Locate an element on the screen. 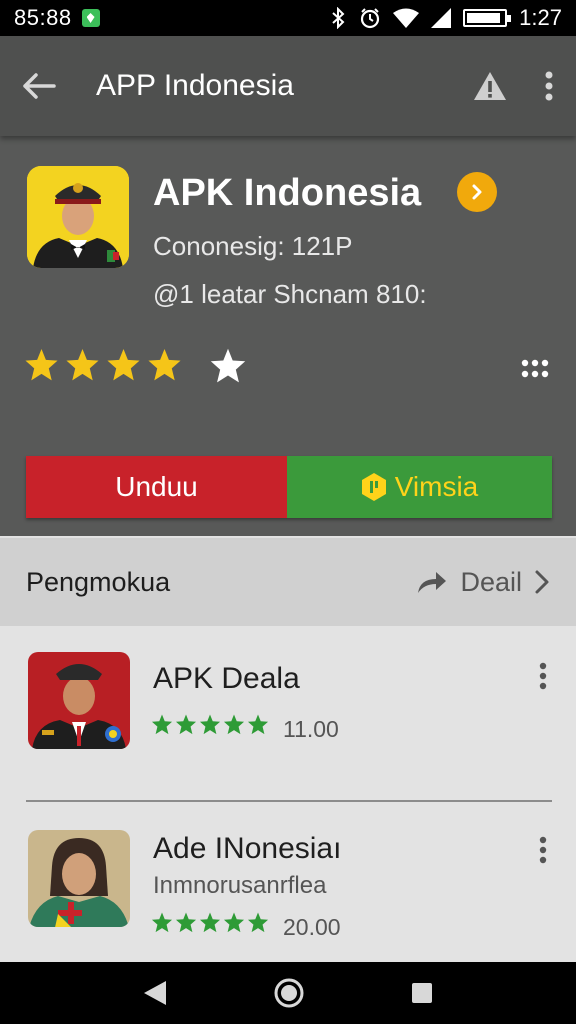 This screenshot has width=576, height=1024. action-buttons: Unduu Vimsia is located at coordinates (289, 487).